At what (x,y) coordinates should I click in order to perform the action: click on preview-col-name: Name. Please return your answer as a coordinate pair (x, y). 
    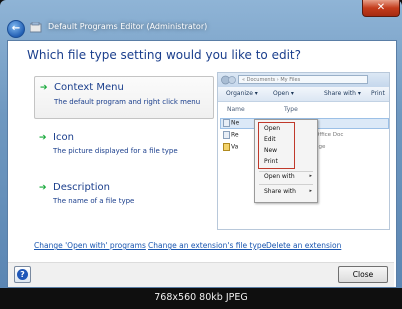
    Looking at the image, I should click on (236, 109).